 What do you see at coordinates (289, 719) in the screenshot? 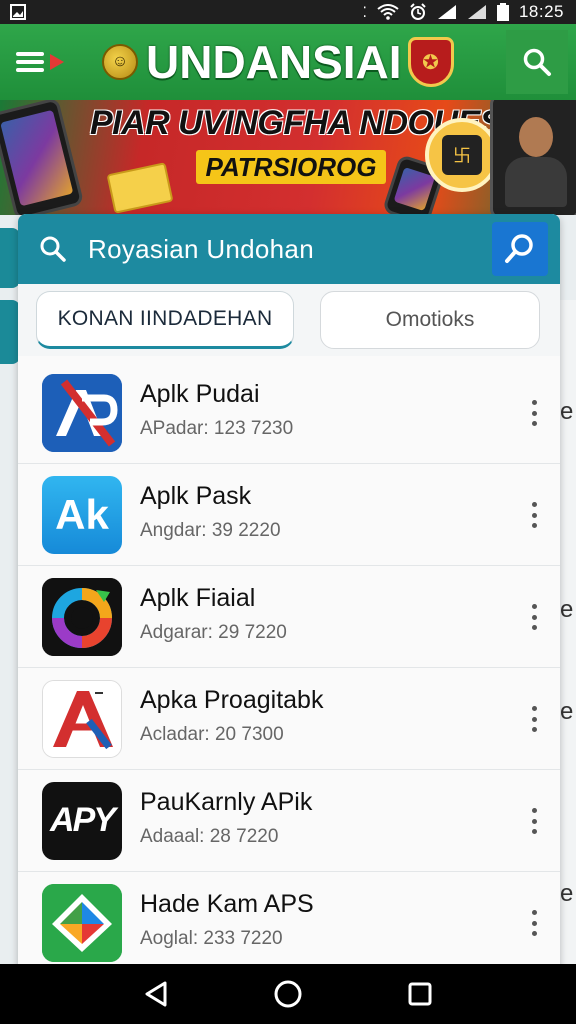
I see `list-item: Apka Proagitabk Acladar: 20 7300` at bounding box center [289, 719].